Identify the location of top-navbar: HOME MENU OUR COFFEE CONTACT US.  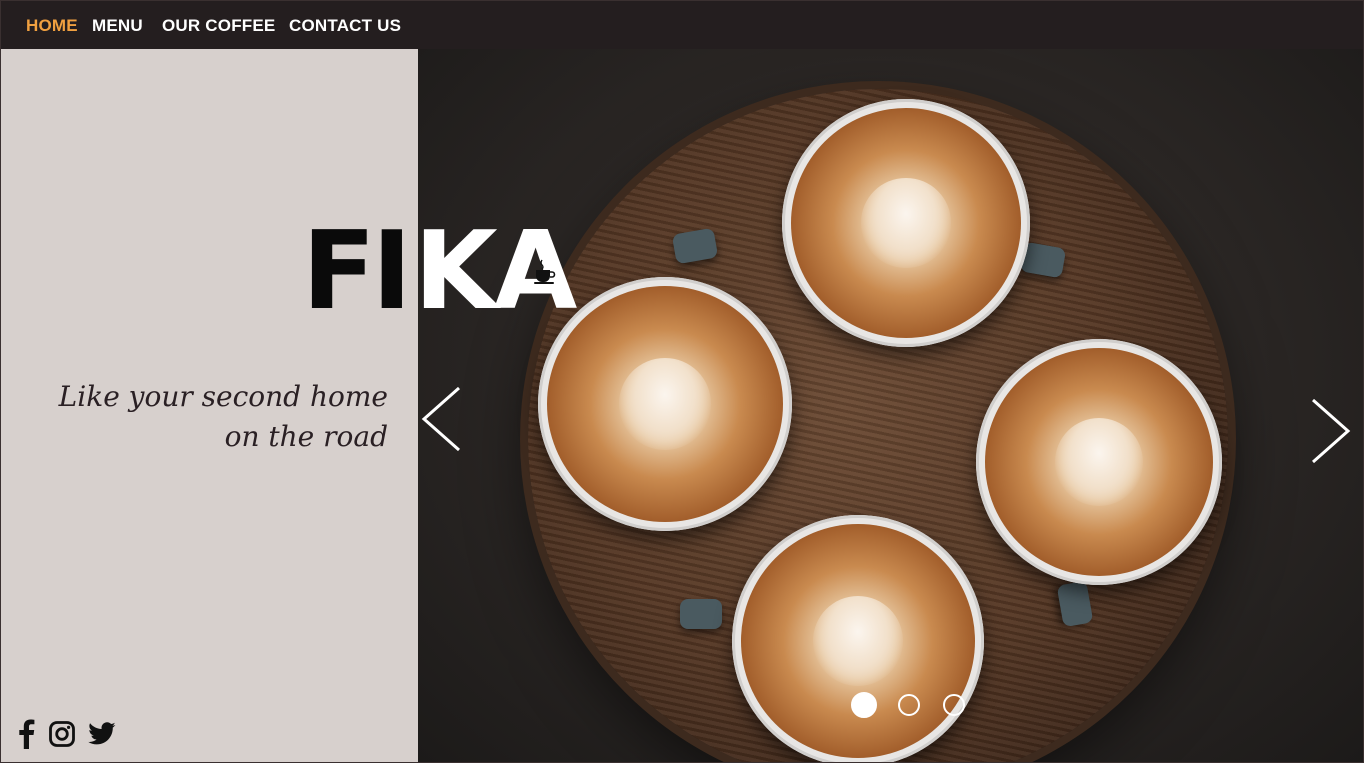
(682, 24).